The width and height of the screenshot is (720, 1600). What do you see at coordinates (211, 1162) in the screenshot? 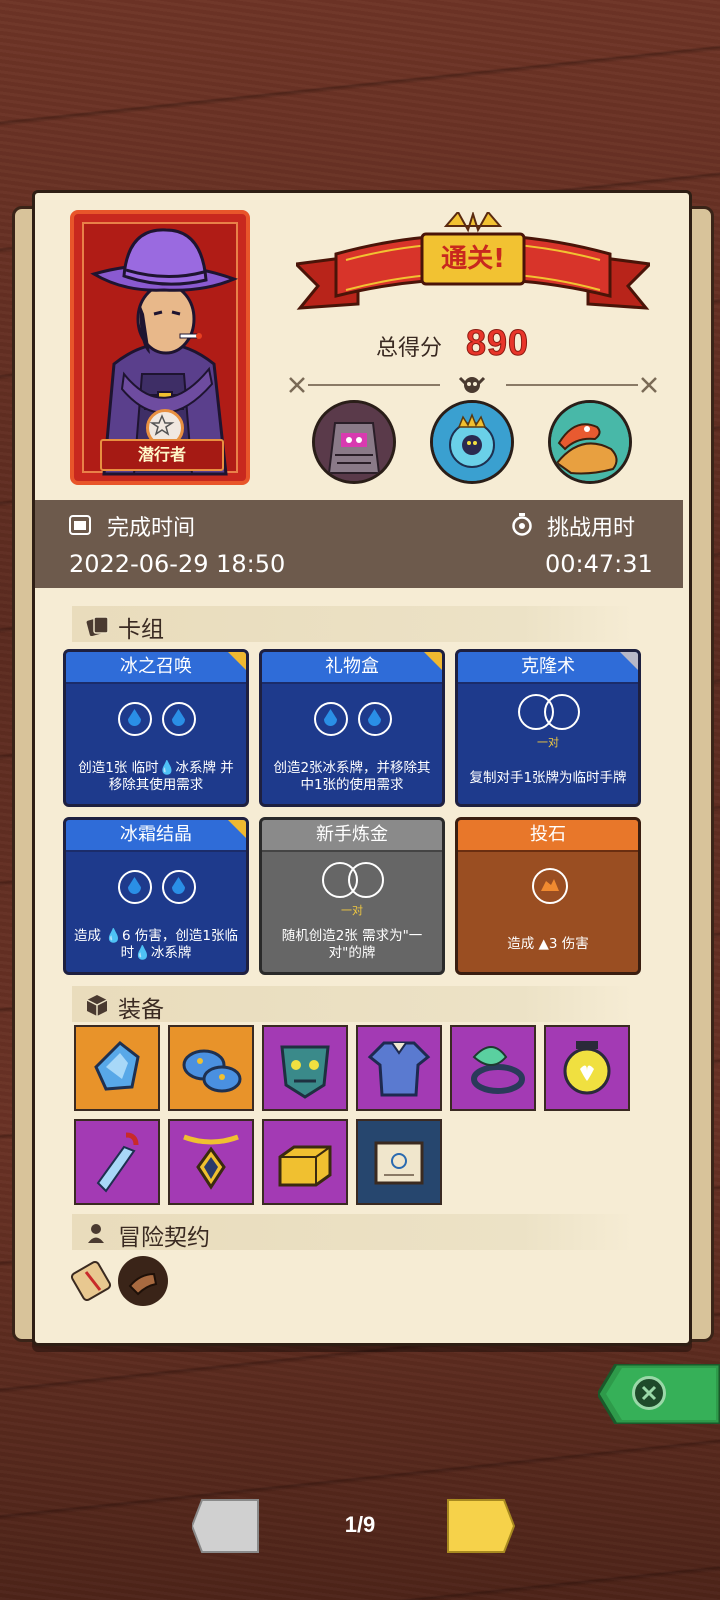
I see `gem-amulet-icon` at bounding box center [211, 1162].